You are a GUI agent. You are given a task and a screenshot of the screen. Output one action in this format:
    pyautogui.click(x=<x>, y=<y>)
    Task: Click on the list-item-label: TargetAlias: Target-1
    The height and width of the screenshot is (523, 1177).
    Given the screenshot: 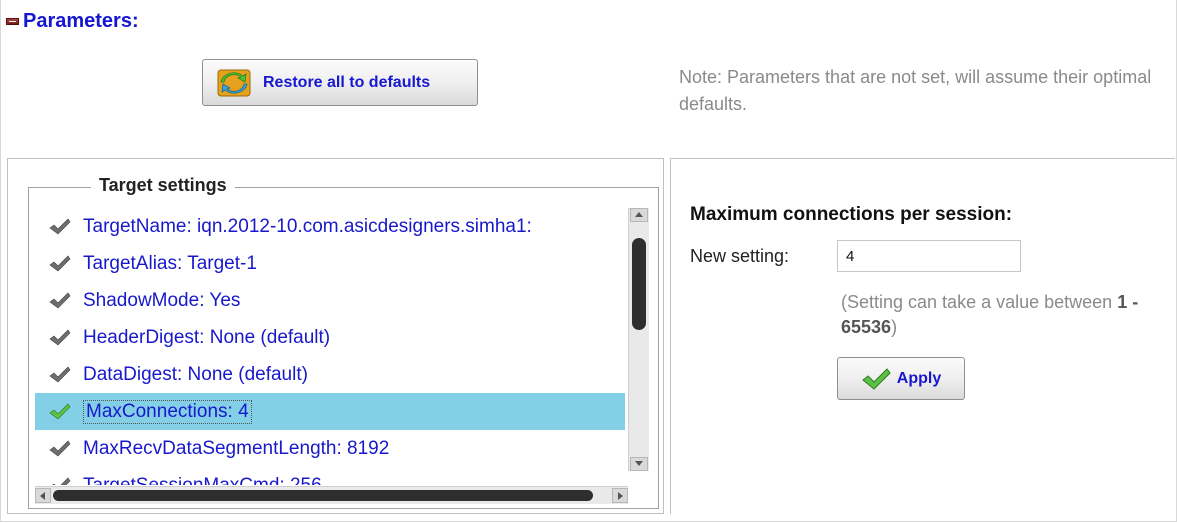 What is the action you would take?
    pyautogui.click(x=170, y=263)
    